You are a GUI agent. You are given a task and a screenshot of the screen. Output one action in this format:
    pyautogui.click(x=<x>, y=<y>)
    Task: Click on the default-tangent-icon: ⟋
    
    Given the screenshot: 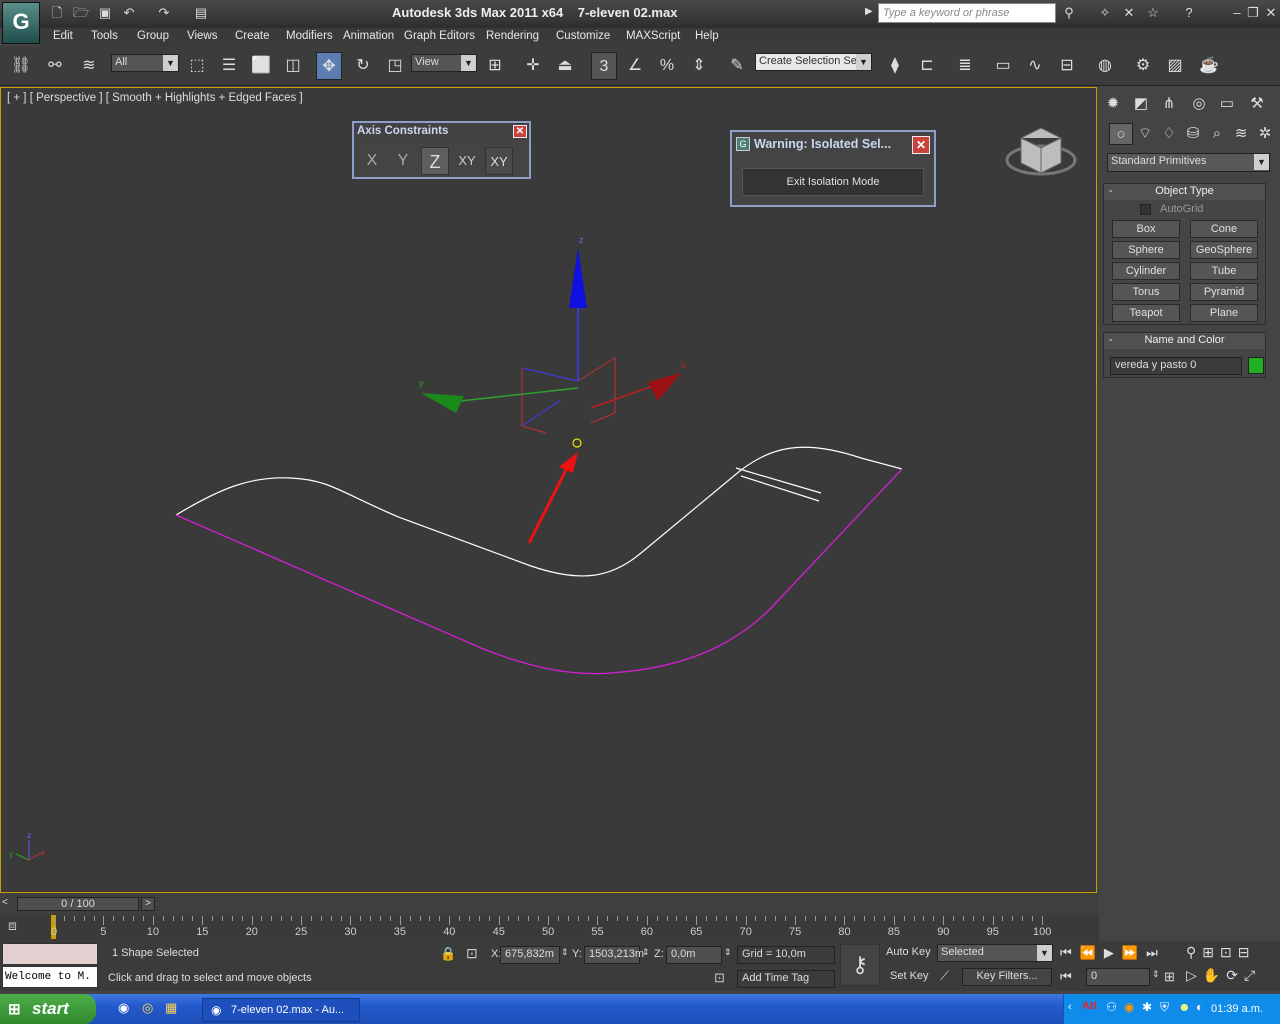 What is the action you would take?
    pyautogui.click(x=944, y=976)
    